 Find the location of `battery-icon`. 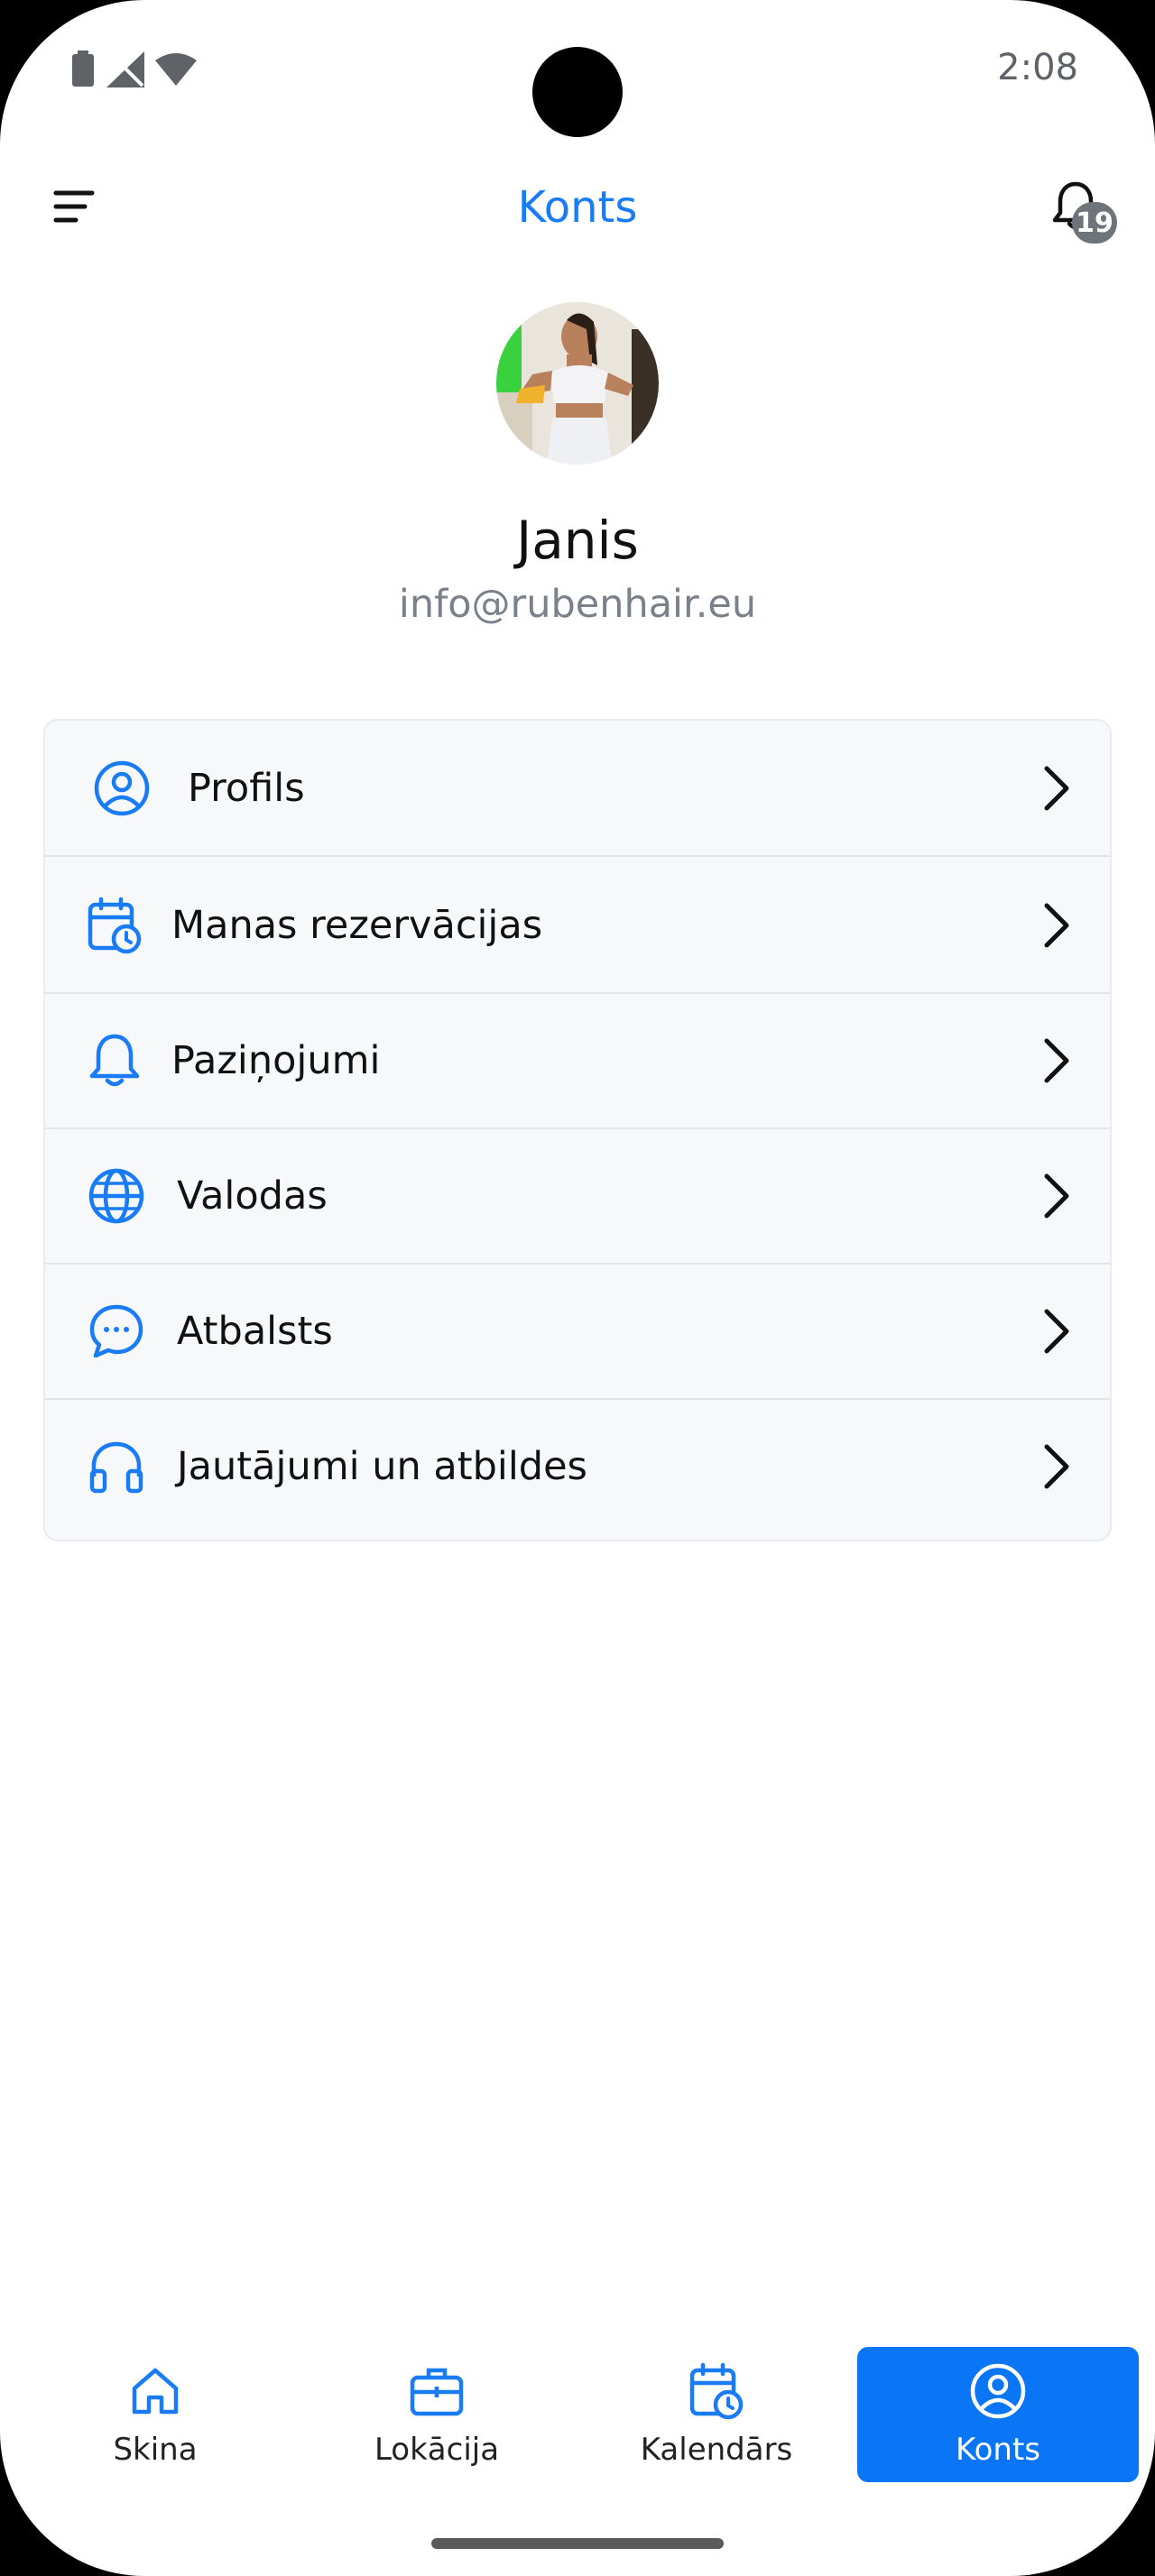

battery-icon is located at coordinates (83, 69).